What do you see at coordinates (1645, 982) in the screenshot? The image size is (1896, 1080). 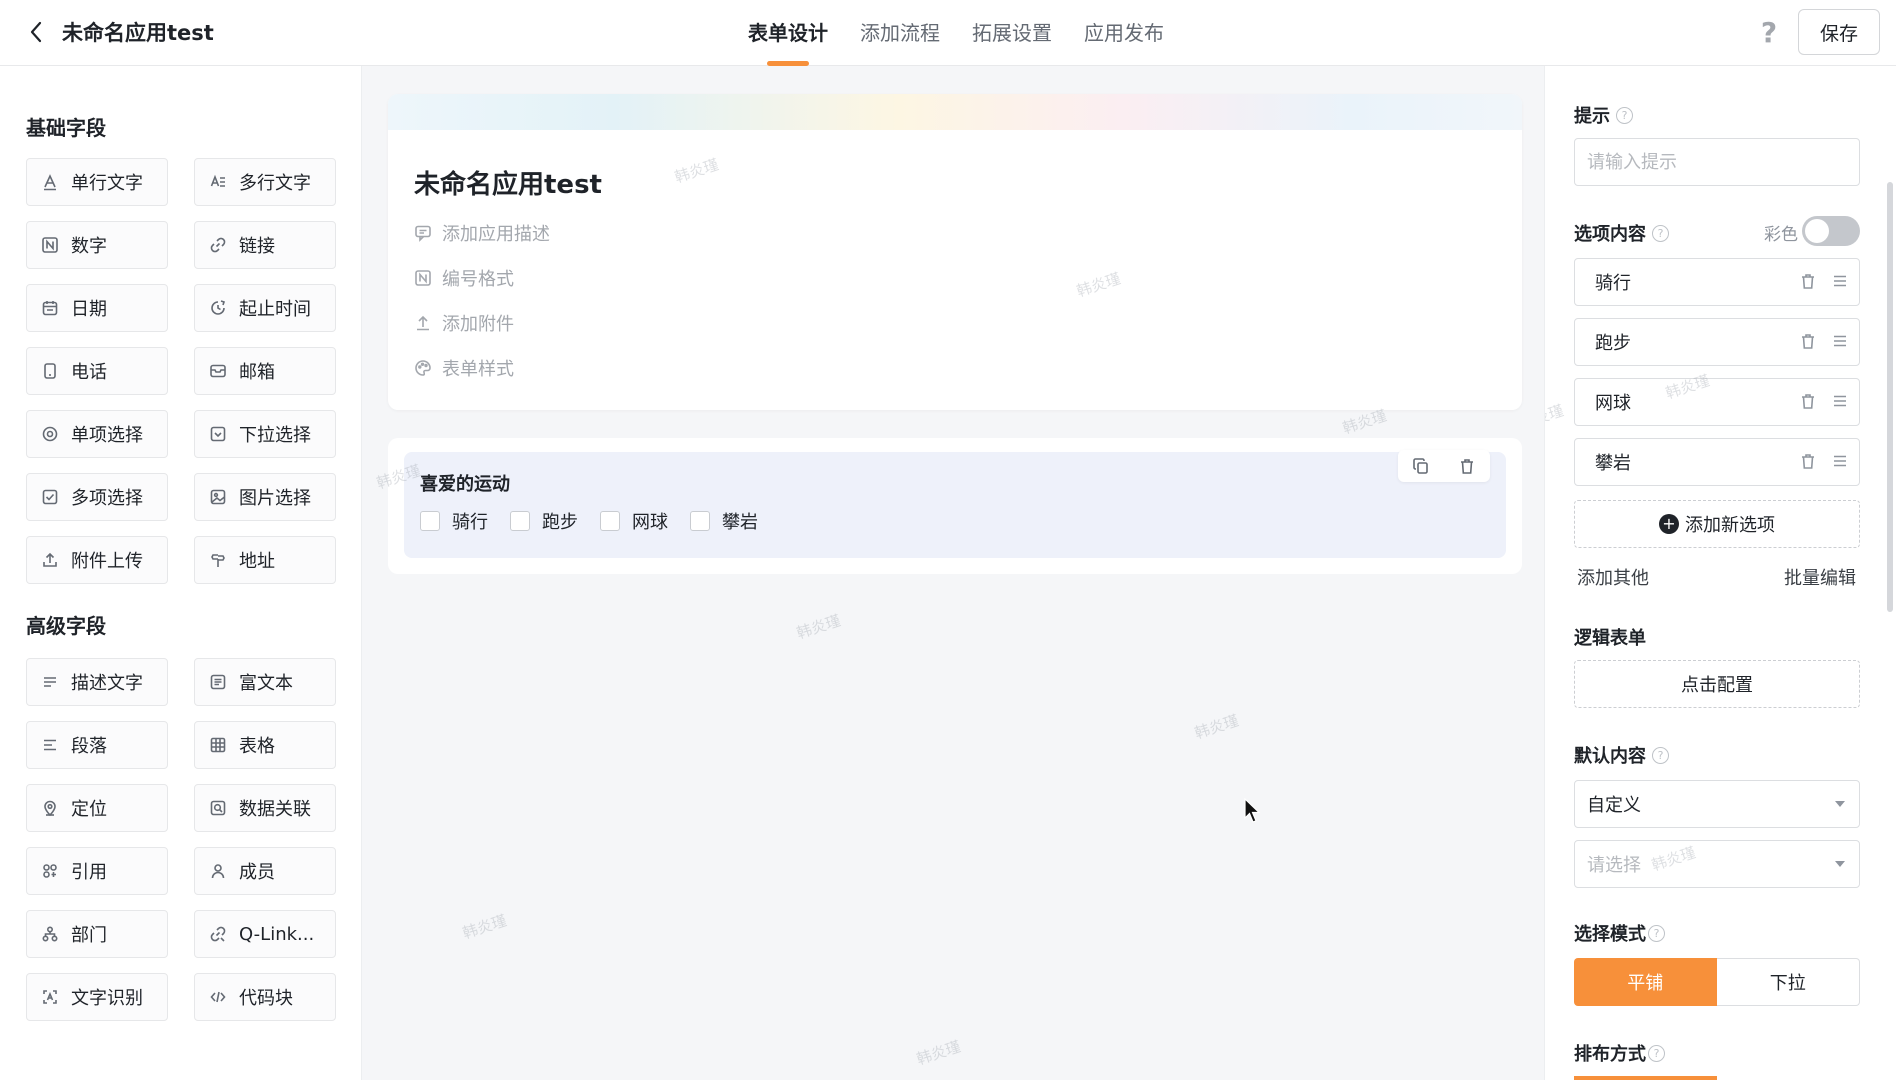 I see `mode-tile-button: 平铺` at bounding box center [1645, 982].